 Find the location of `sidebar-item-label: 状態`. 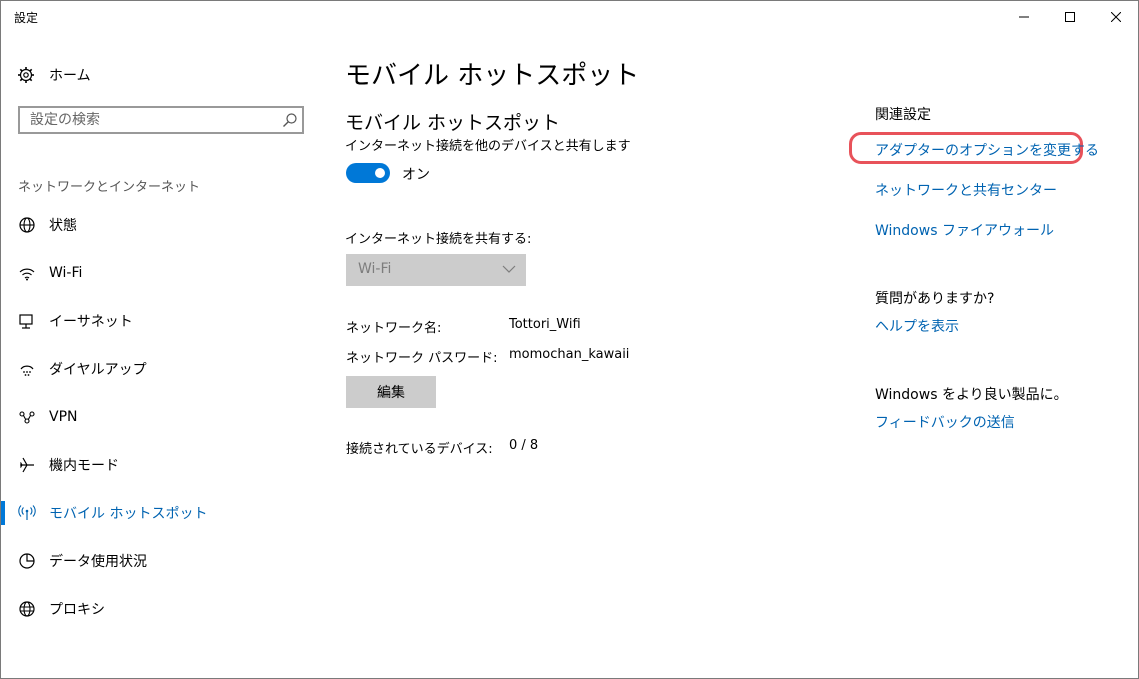

sidebar-item-label: 状態 is located at coordinates (63, 226).